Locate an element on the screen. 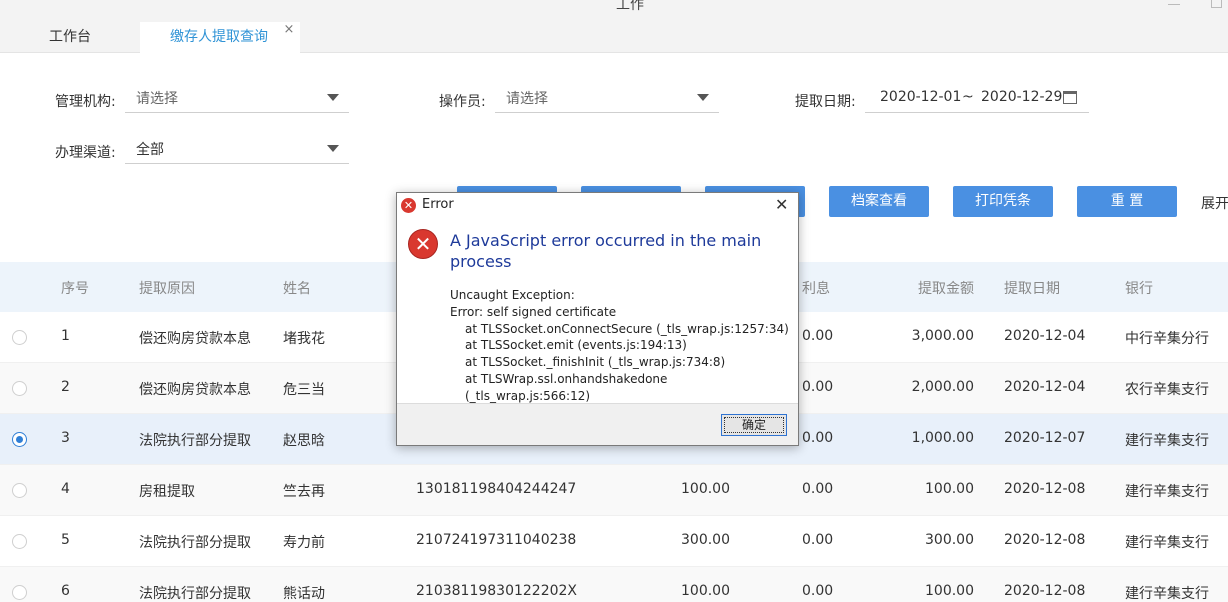 This screenshot has width=1228, height=602. minimize-icon is located at coordinates (1174, 4).